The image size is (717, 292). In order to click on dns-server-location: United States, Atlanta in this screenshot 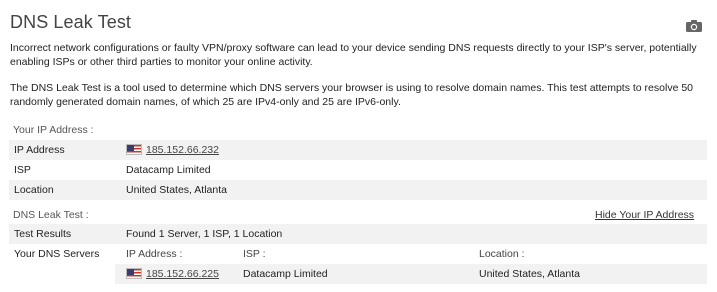, I will do `click(529, 274)`.